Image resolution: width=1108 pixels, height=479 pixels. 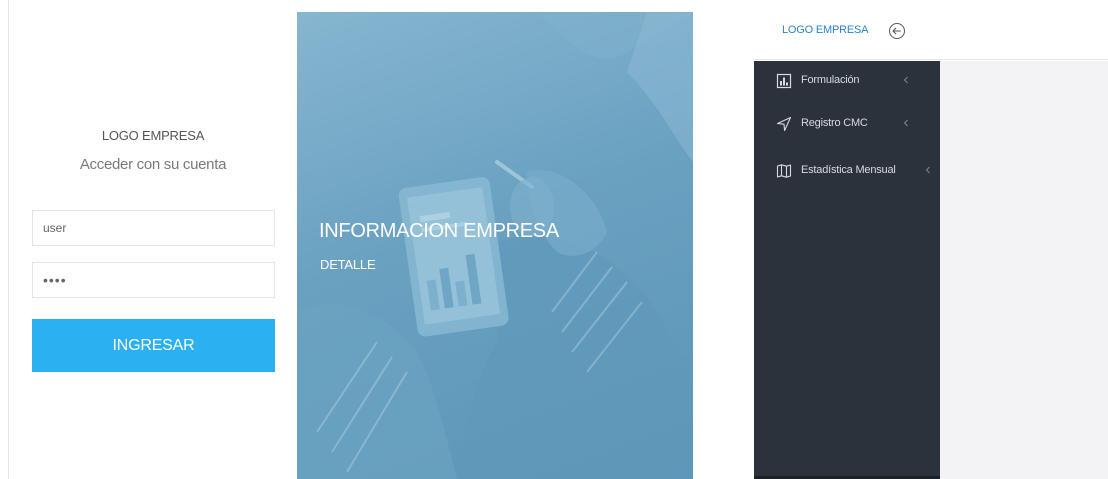 I want to click on sidebar-item-registro-cmc: Registro CMC, so click(x=847, y=124).